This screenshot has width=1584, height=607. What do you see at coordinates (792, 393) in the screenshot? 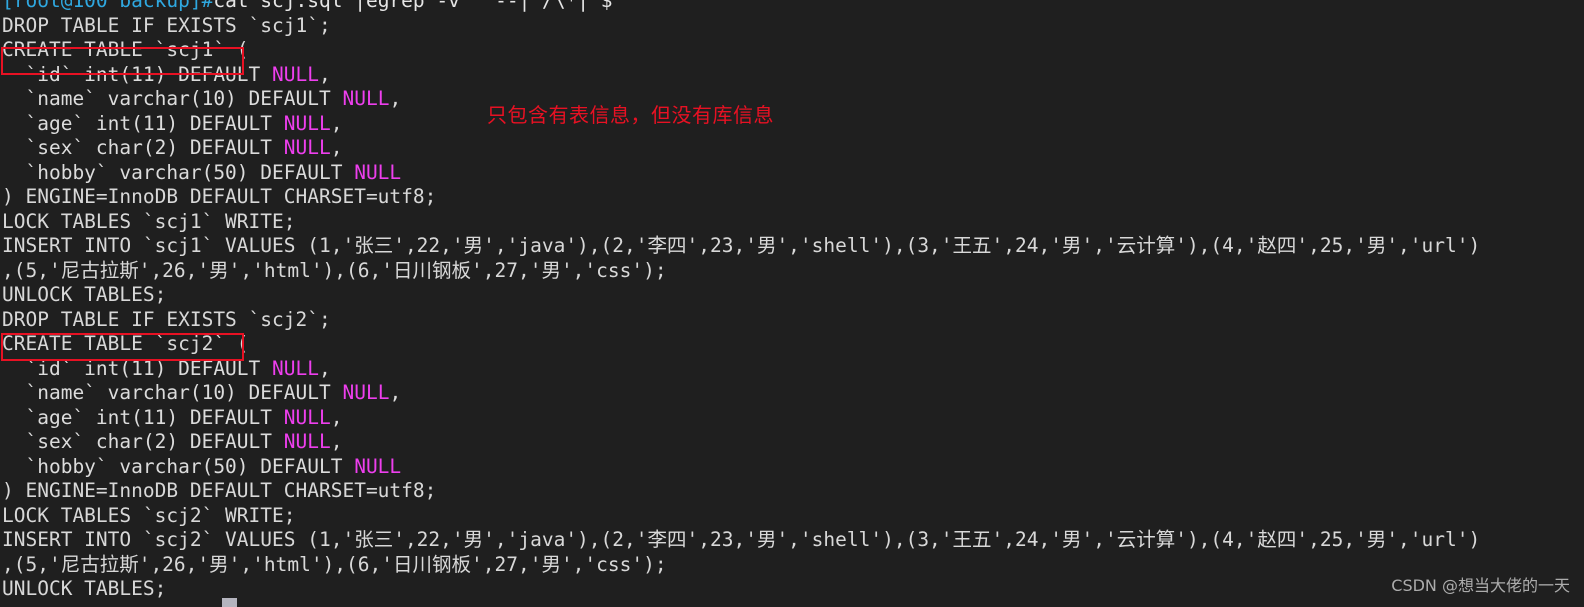
I see `line-scj2-col-name: `name` varchar(10) DEFAULT NULL,` at bounding box center [792, 393].